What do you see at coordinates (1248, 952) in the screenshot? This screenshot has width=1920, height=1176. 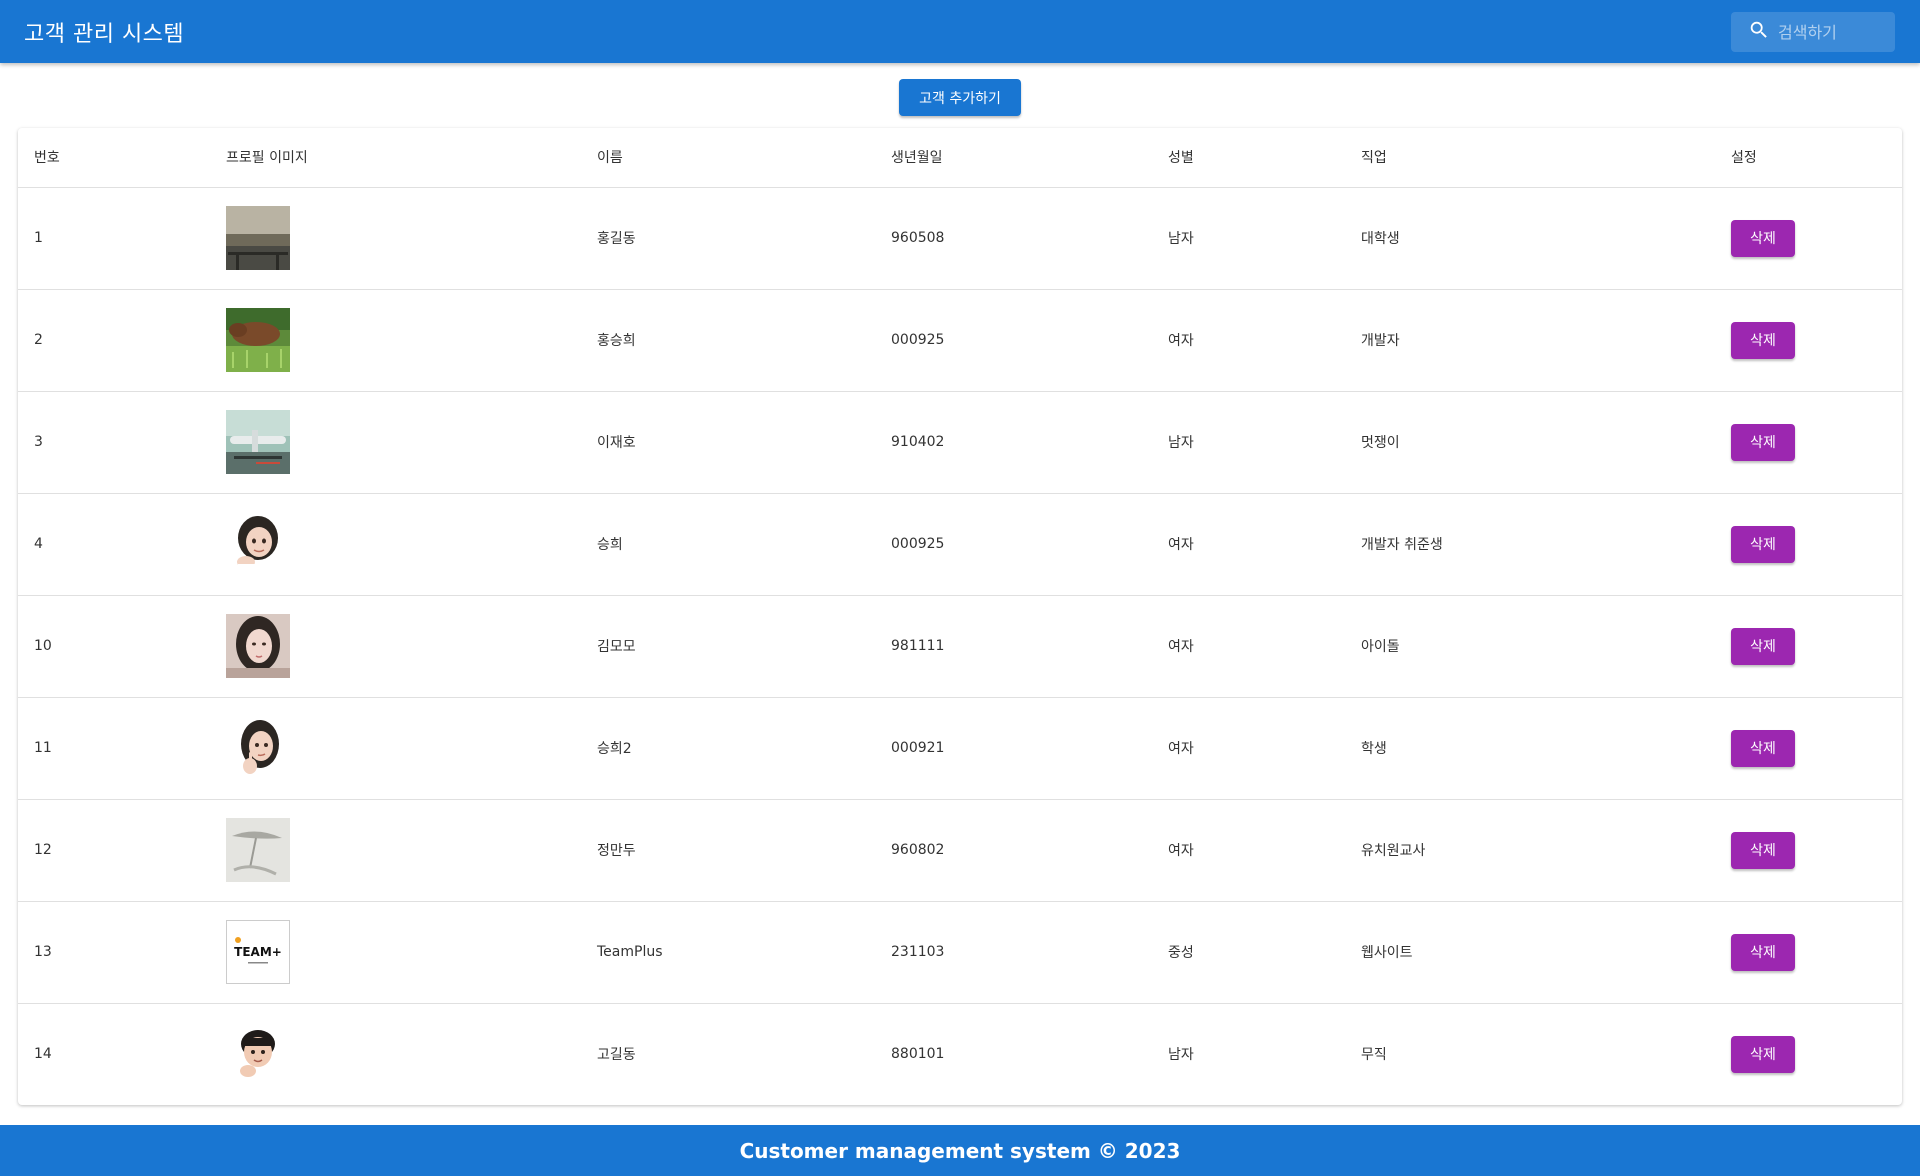 I see `cell-gender: 중성` at bounding box center [1248, 952].